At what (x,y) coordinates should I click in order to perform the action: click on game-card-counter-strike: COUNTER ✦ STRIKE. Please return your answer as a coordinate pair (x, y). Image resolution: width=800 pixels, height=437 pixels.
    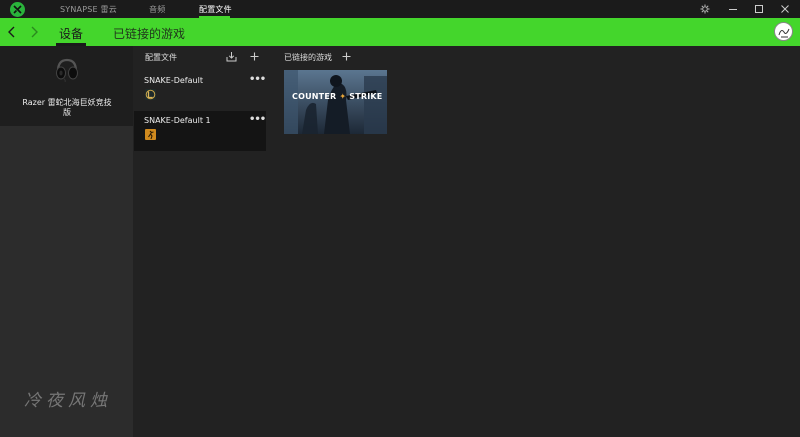
    Looking at the image, I should click on (335, 102).